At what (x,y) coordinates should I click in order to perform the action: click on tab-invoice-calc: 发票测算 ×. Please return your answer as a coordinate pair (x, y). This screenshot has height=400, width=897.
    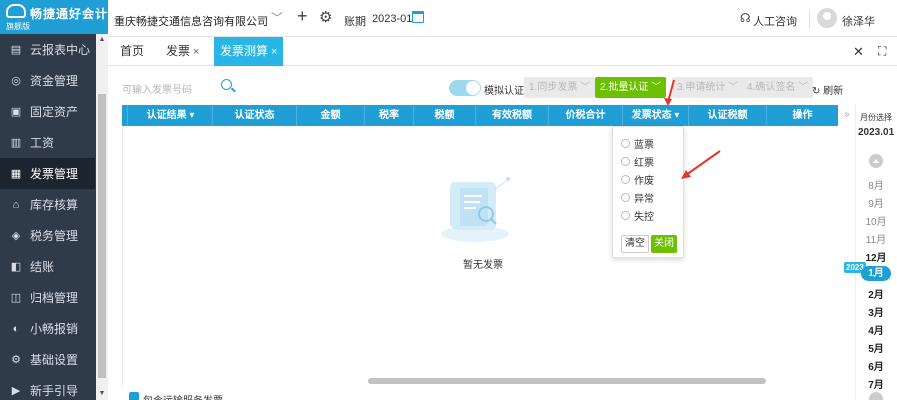
    Looking at the image, I should click on (249, 51).